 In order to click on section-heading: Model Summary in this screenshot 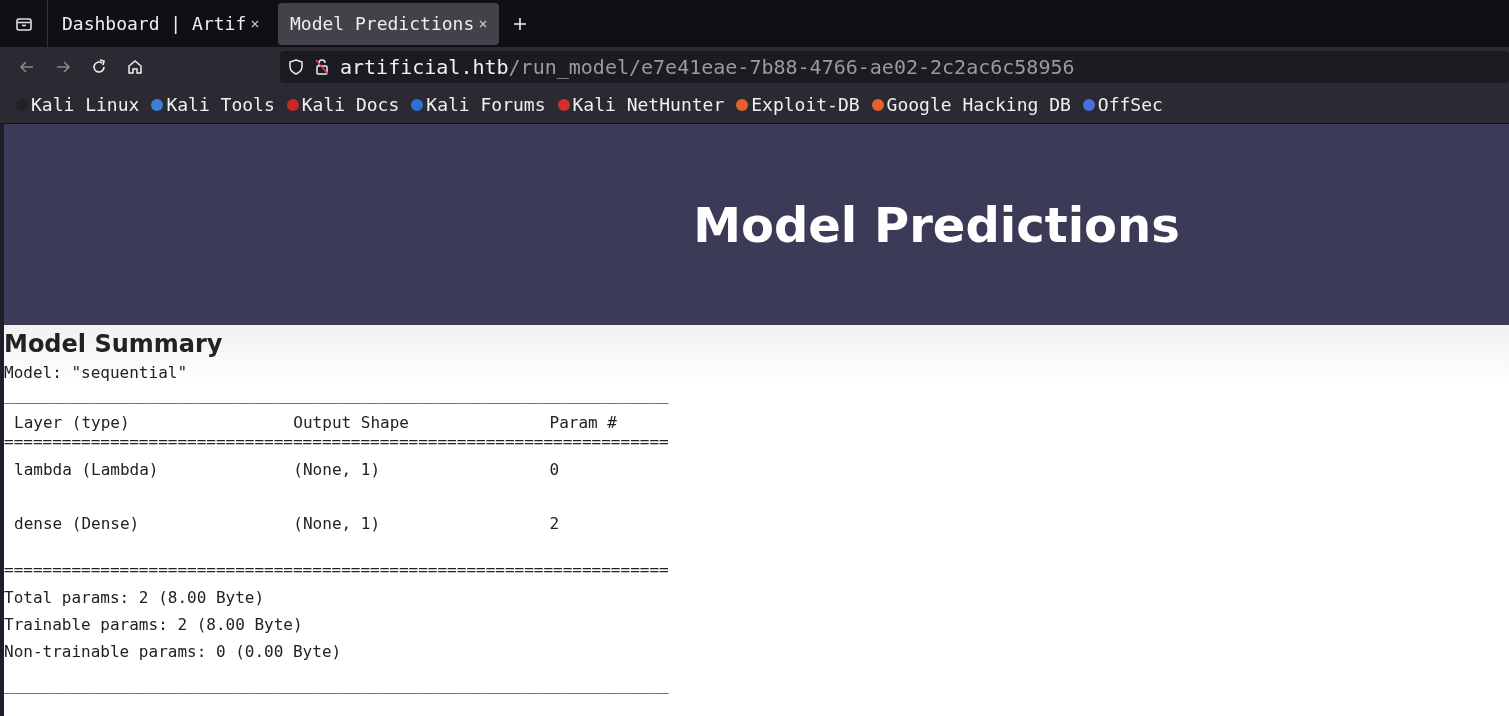, I will do `click(114, 344)`.